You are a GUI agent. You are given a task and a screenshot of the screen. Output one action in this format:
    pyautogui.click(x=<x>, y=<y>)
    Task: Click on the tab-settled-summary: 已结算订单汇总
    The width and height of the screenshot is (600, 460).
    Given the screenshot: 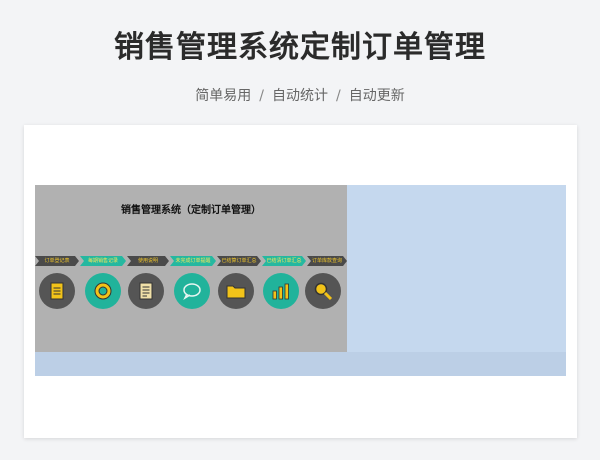 What is the action you would take?
    pyautogui.click(x=239, y=261)
    